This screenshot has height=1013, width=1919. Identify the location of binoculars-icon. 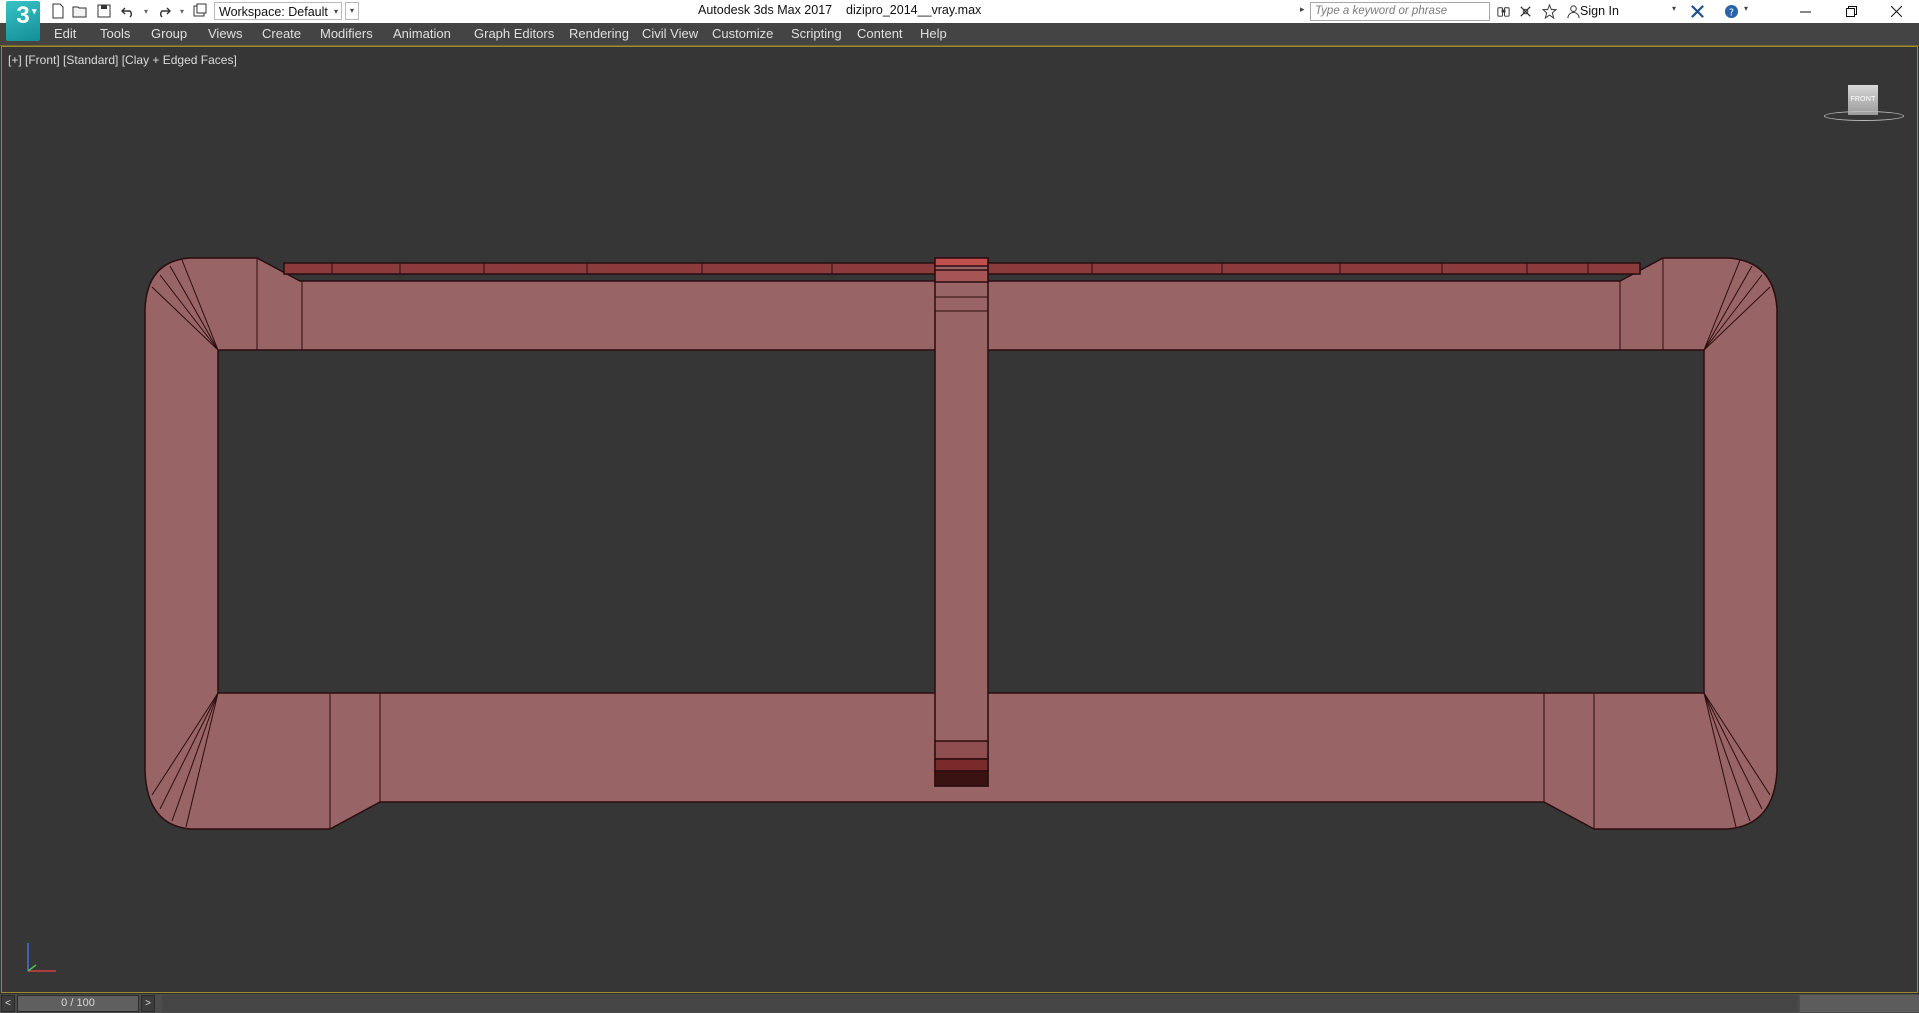
(1503, 11).